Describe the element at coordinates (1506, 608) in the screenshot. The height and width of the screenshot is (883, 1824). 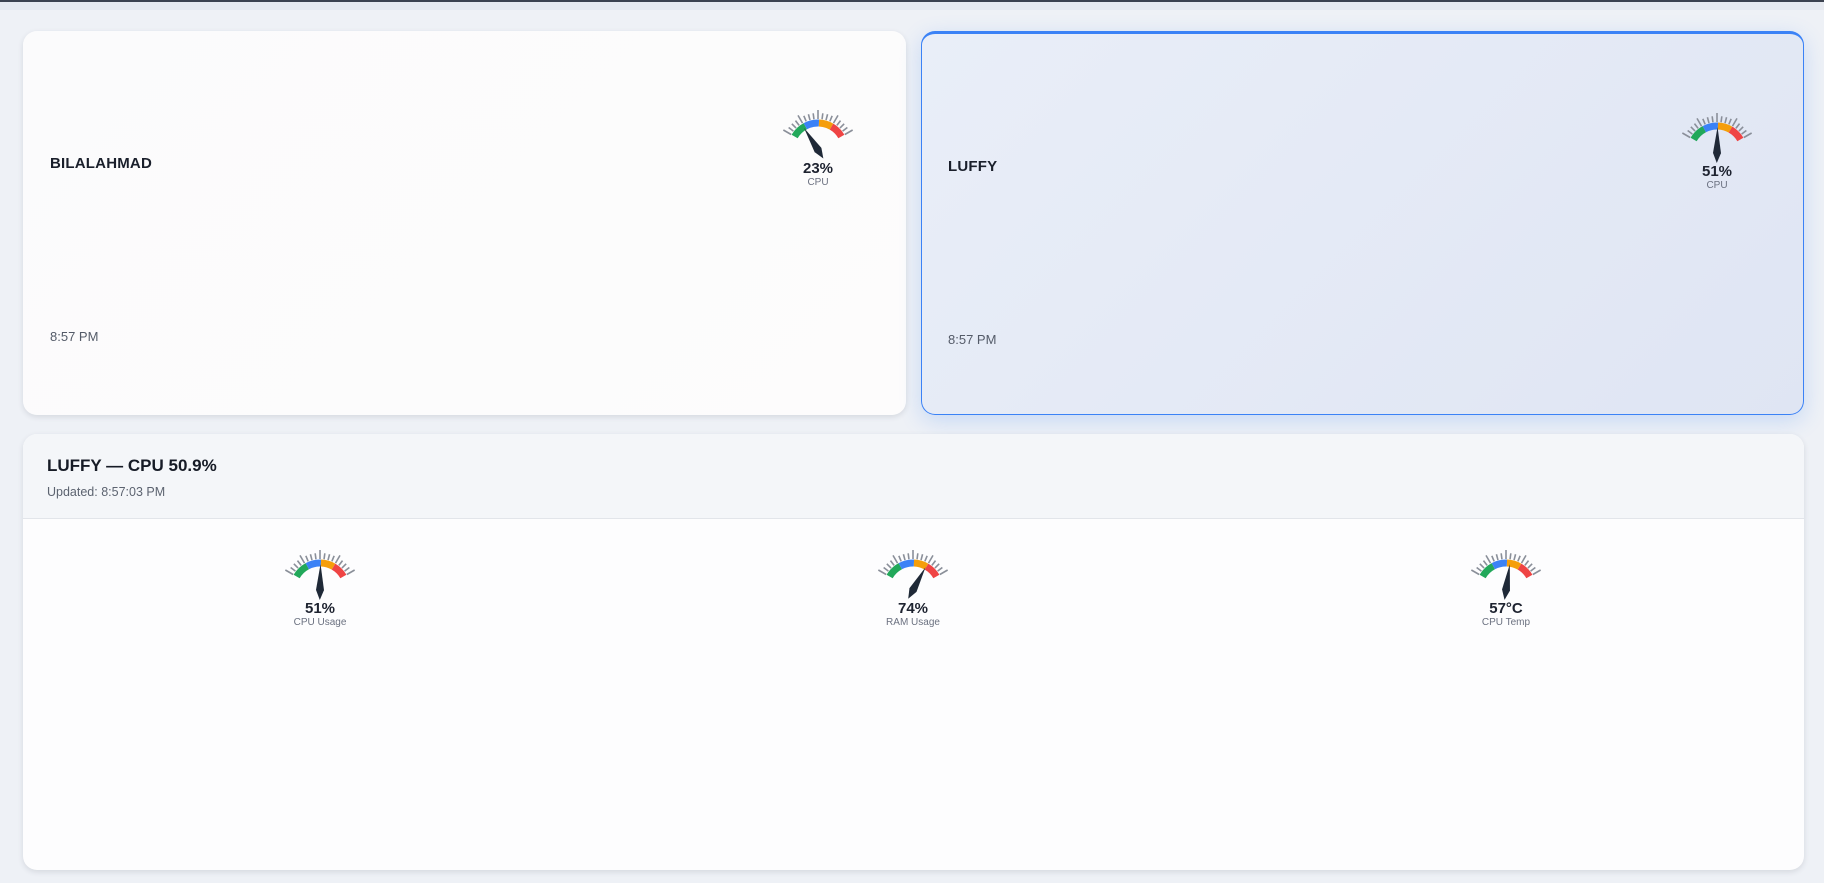
I see `gauge-value: 57°C` at that location.